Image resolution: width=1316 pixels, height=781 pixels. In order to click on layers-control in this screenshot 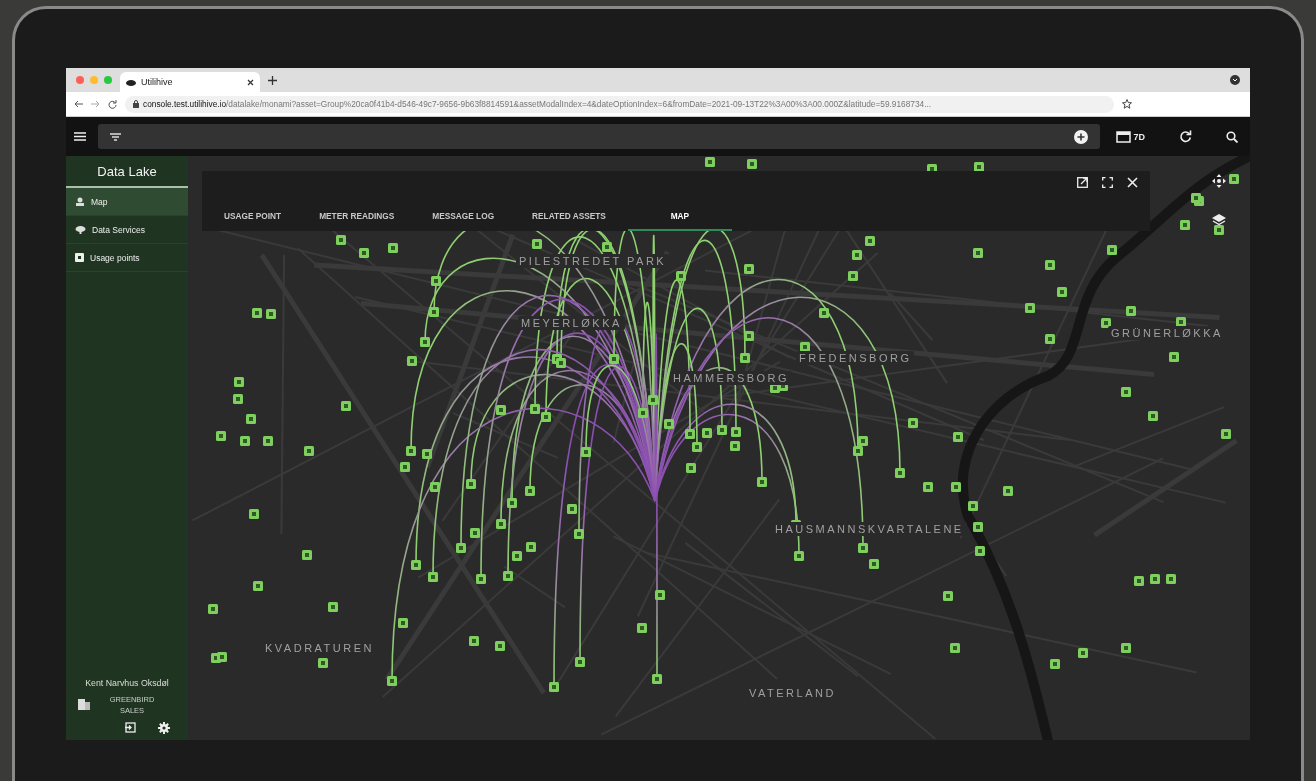, I will do `click(1219, 220)`.